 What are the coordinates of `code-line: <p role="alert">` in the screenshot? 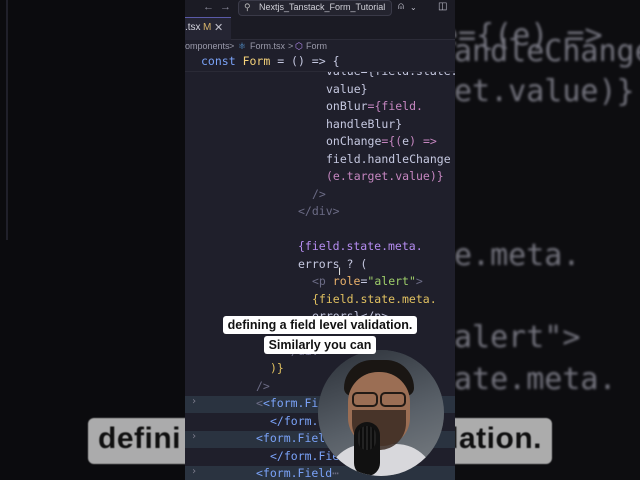 It's located at (320, 282).